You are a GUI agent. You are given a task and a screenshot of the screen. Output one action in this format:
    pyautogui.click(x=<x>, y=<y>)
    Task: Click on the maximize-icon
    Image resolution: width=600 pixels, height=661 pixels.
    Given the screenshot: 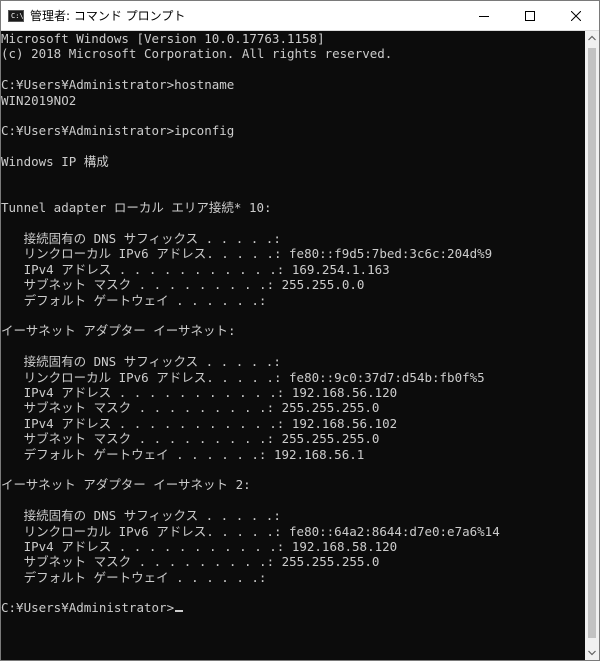 What is the action you would take?
    pyautogui.click(x=530, y=15)
    